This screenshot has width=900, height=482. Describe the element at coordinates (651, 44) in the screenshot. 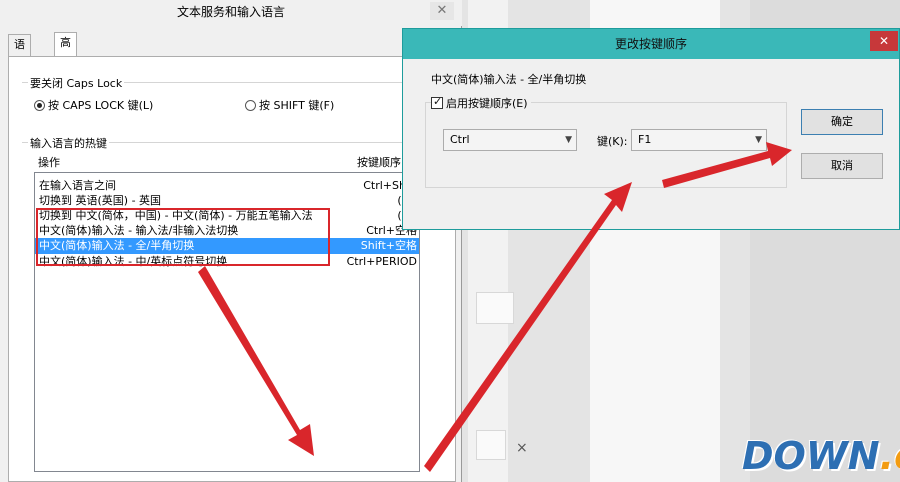

I see `dialog-title: 更改按键顺序` at that location.